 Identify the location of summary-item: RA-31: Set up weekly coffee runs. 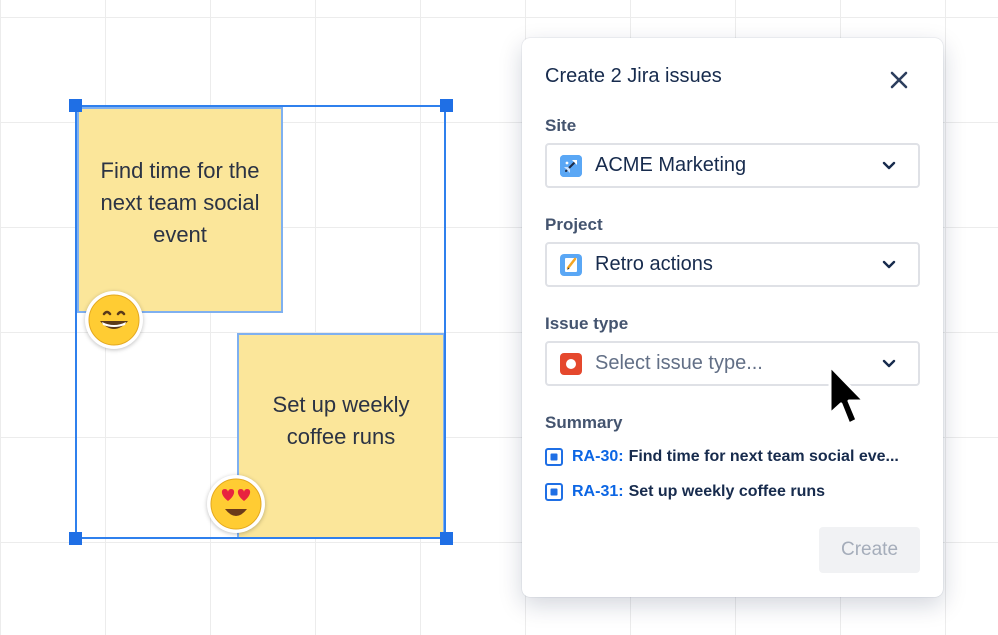
(735, 492).